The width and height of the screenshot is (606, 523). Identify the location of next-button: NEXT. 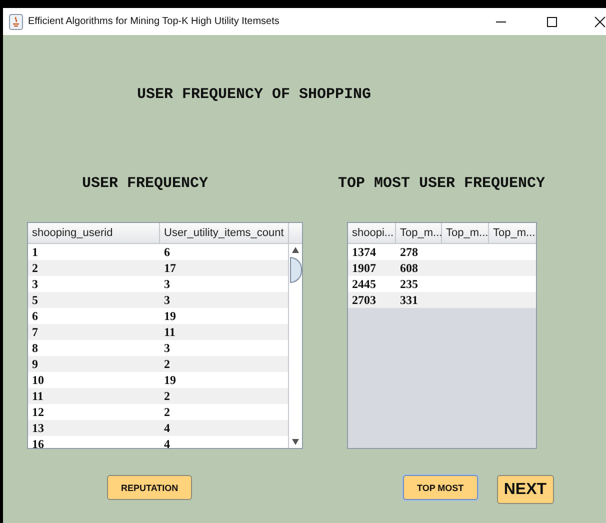
(525, 489).